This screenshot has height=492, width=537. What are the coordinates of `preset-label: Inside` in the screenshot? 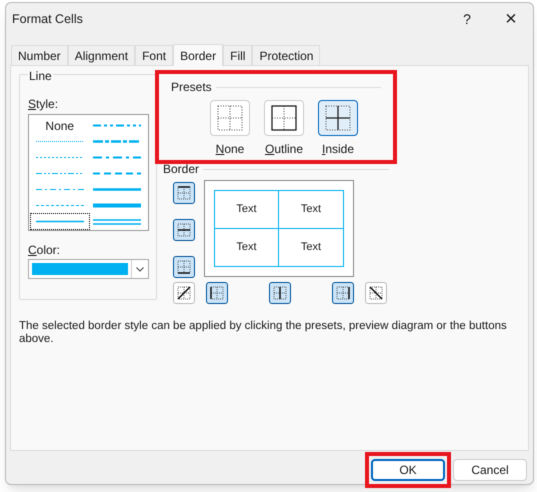 It's located at (338, 149).